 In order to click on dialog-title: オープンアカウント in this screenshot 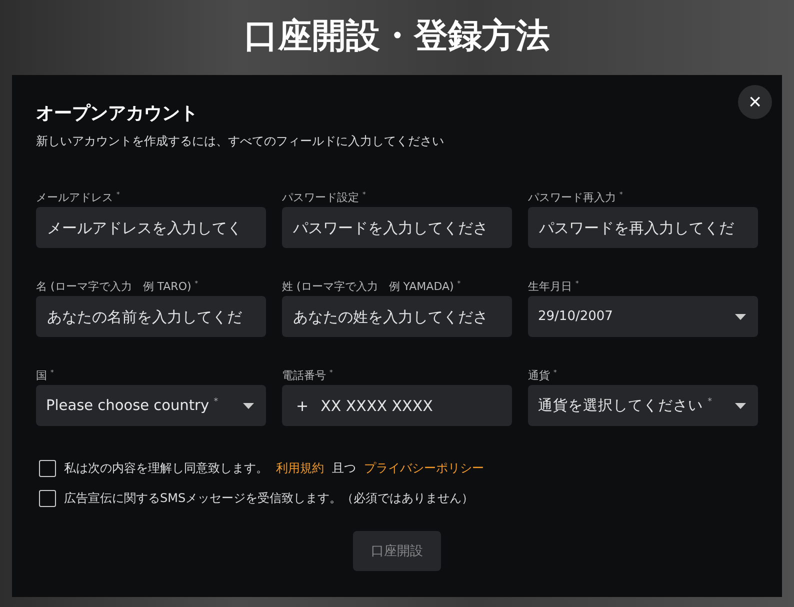, I will do `click(117, 113)`.